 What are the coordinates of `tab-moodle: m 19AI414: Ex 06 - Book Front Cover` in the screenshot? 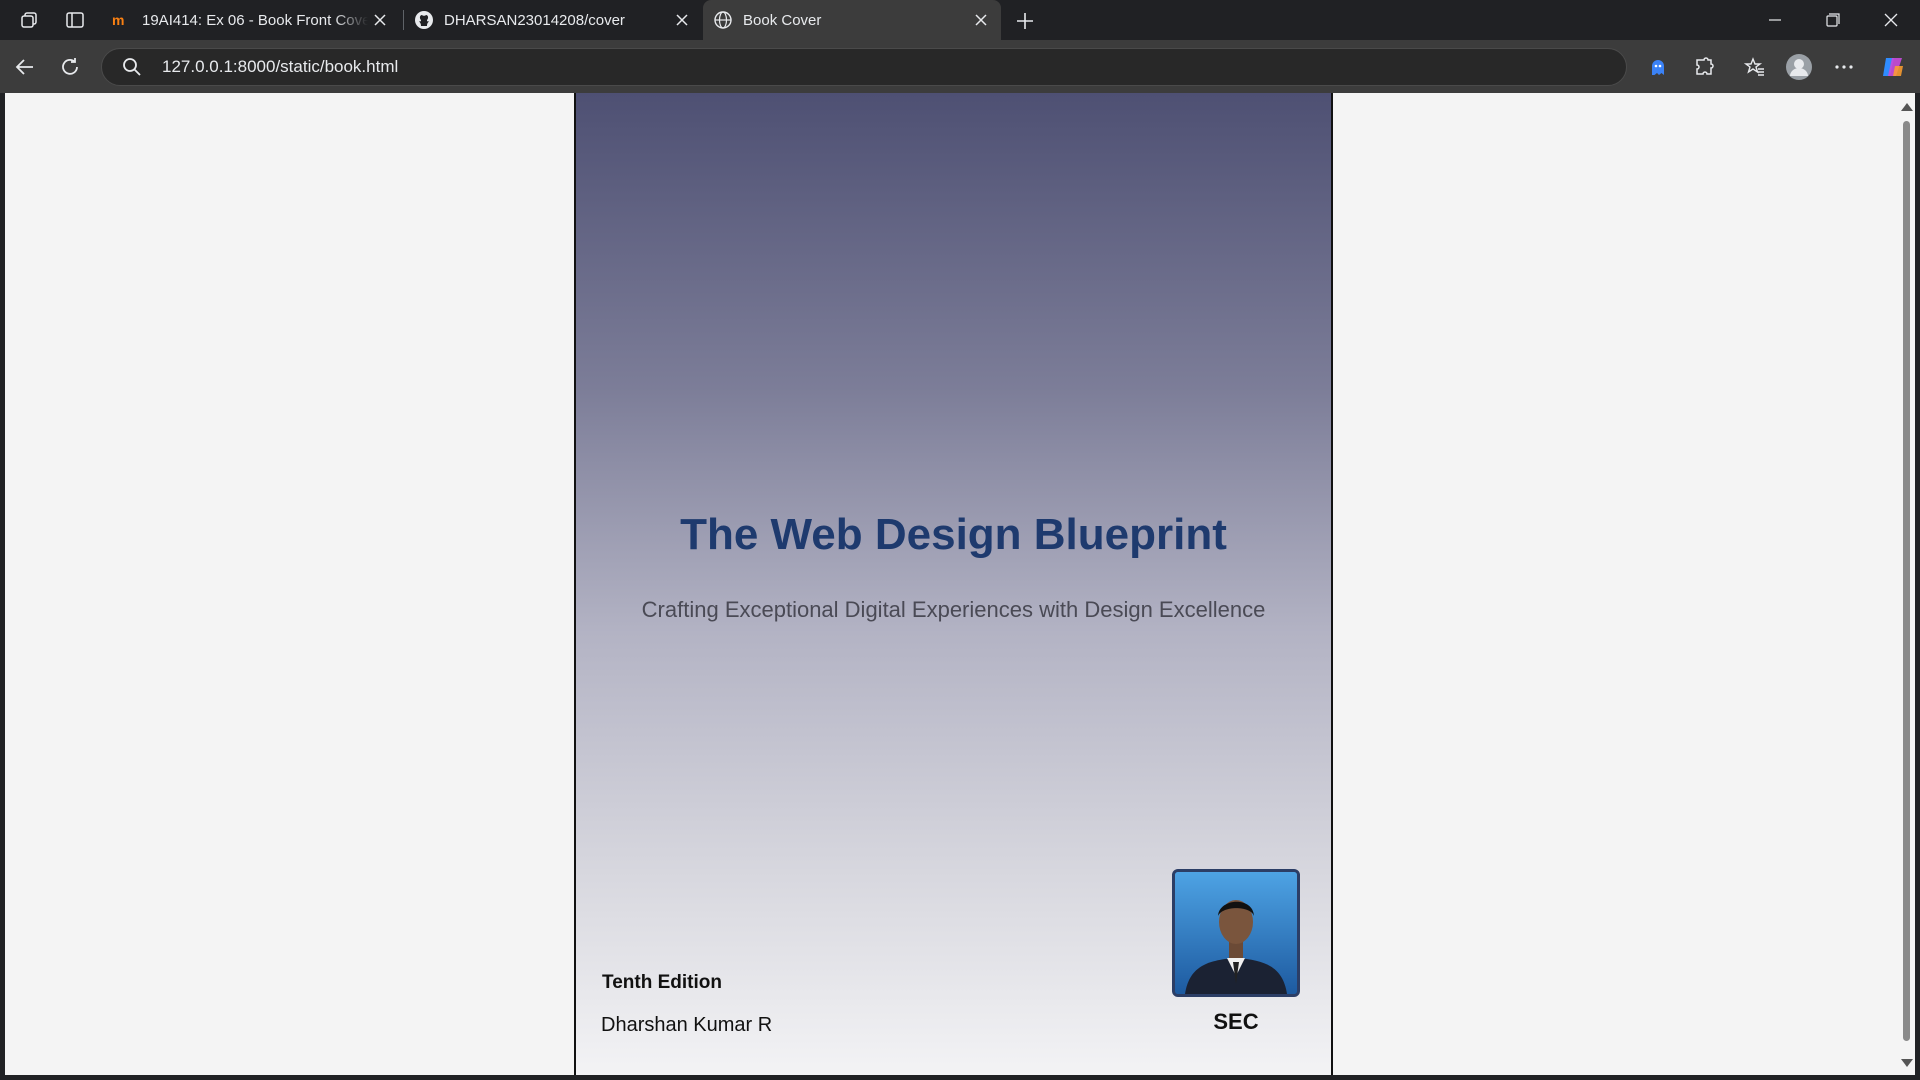 It's located at (251, 20).